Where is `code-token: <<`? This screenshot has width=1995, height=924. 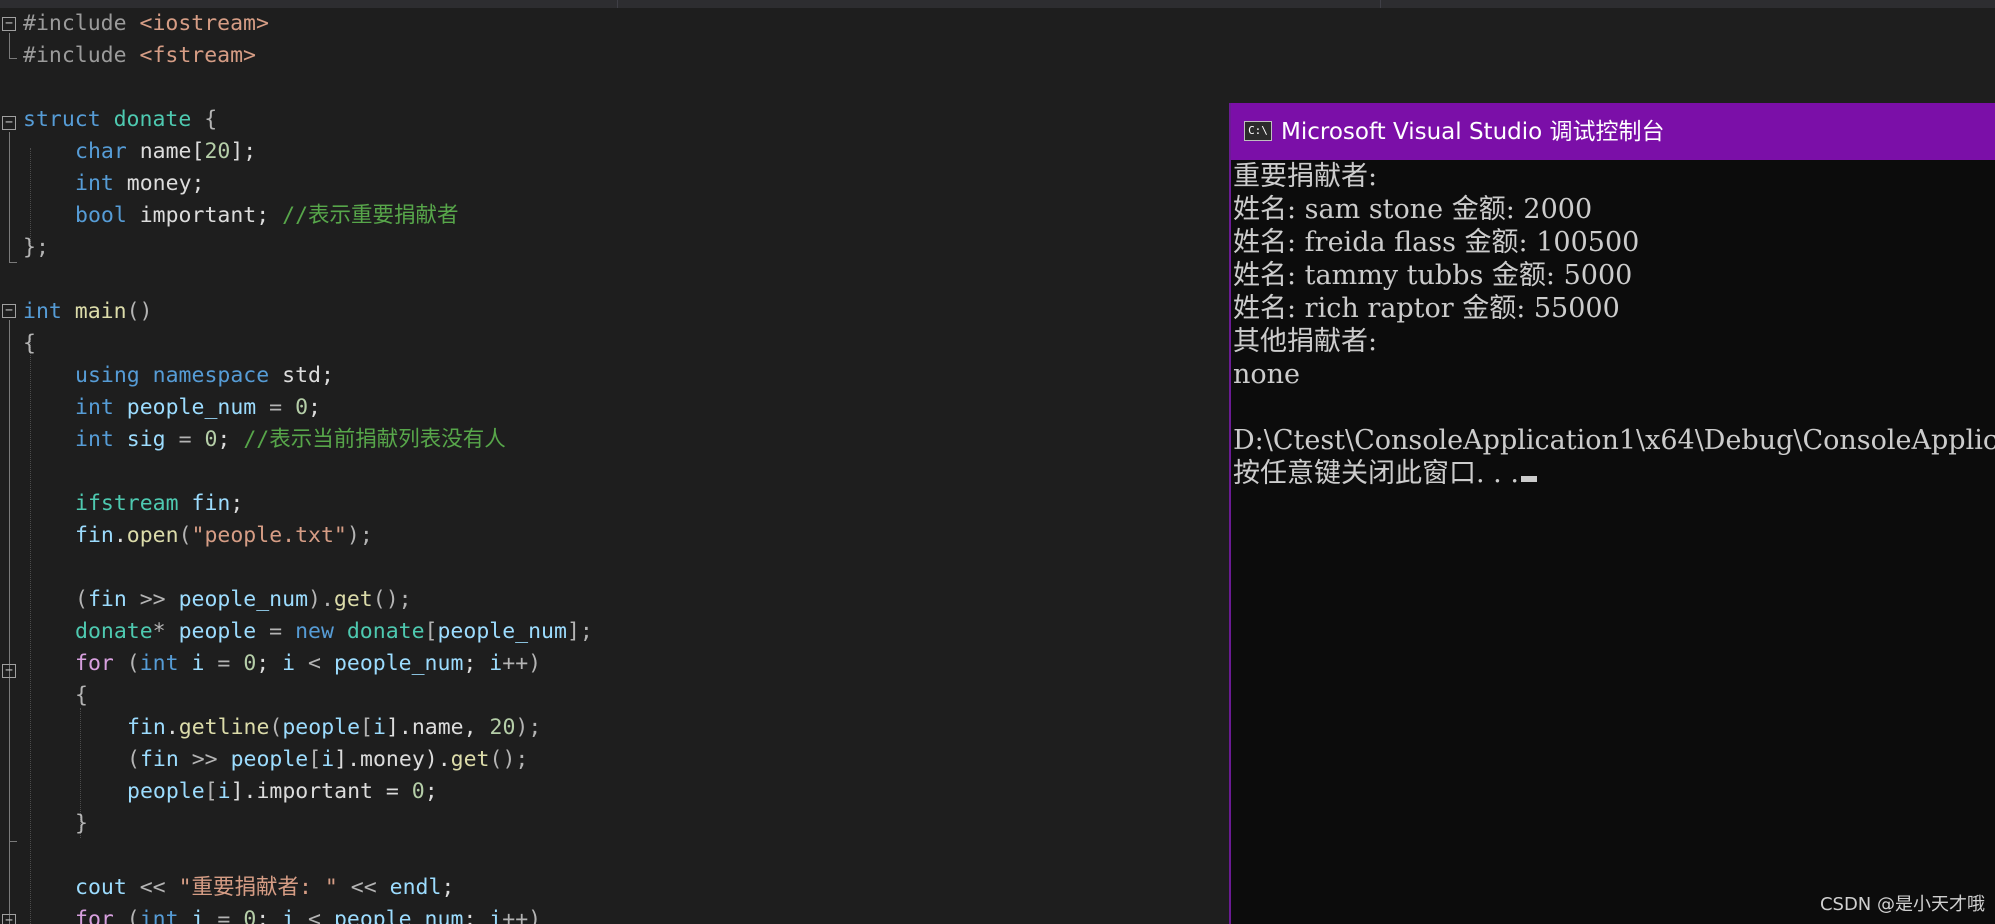
code-token: << is located at coordinates (152, 887).